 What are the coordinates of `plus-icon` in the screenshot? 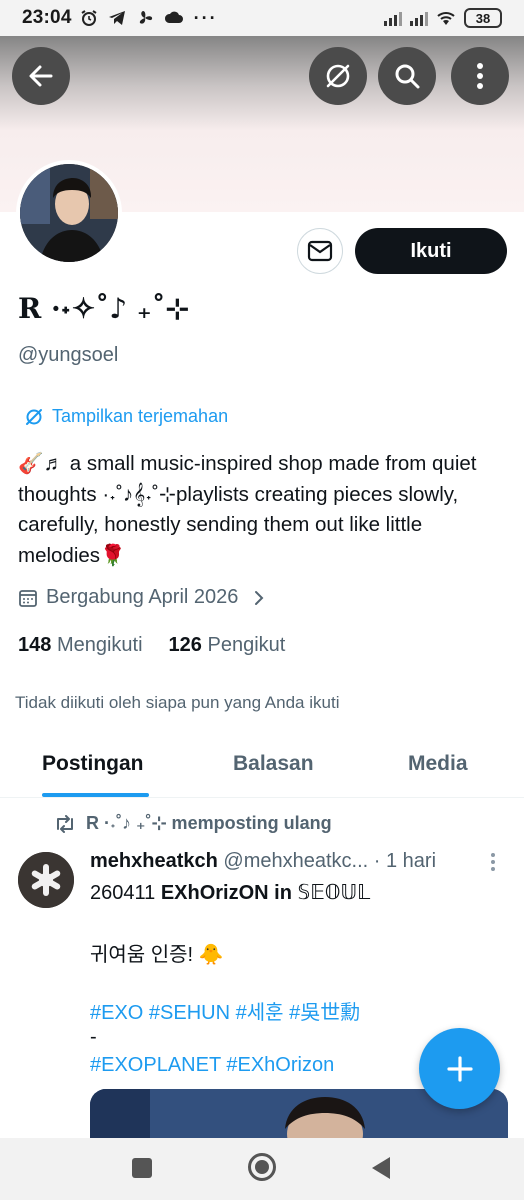 It's located at (459, 1068).